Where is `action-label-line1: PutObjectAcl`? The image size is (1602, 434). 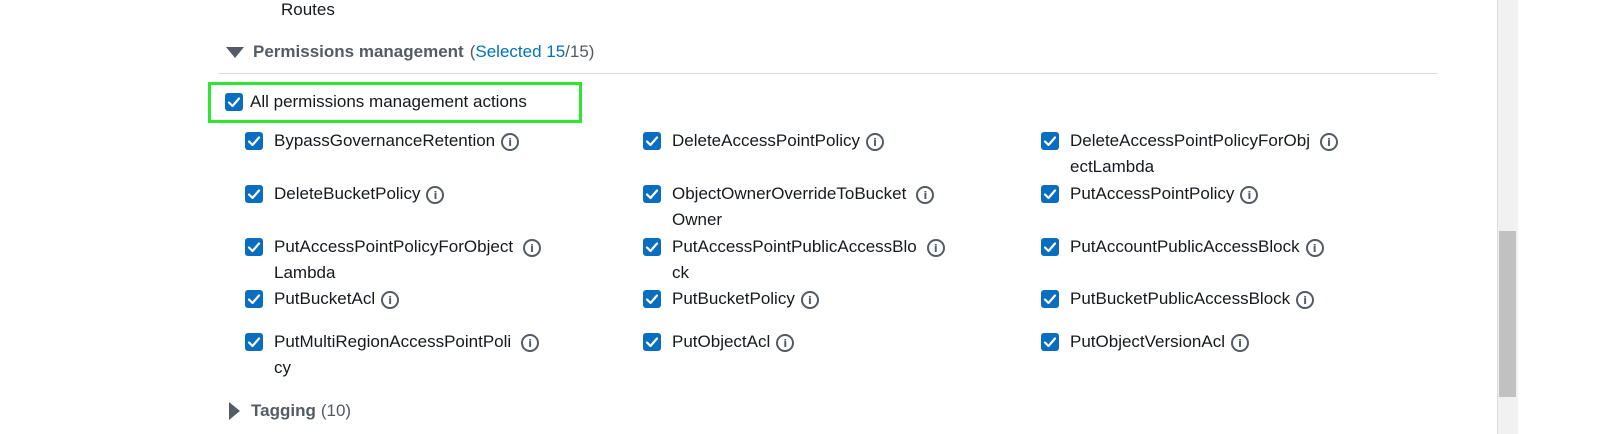
action-label-line1: PutObjectAcl is located at coordinates (721, 341).